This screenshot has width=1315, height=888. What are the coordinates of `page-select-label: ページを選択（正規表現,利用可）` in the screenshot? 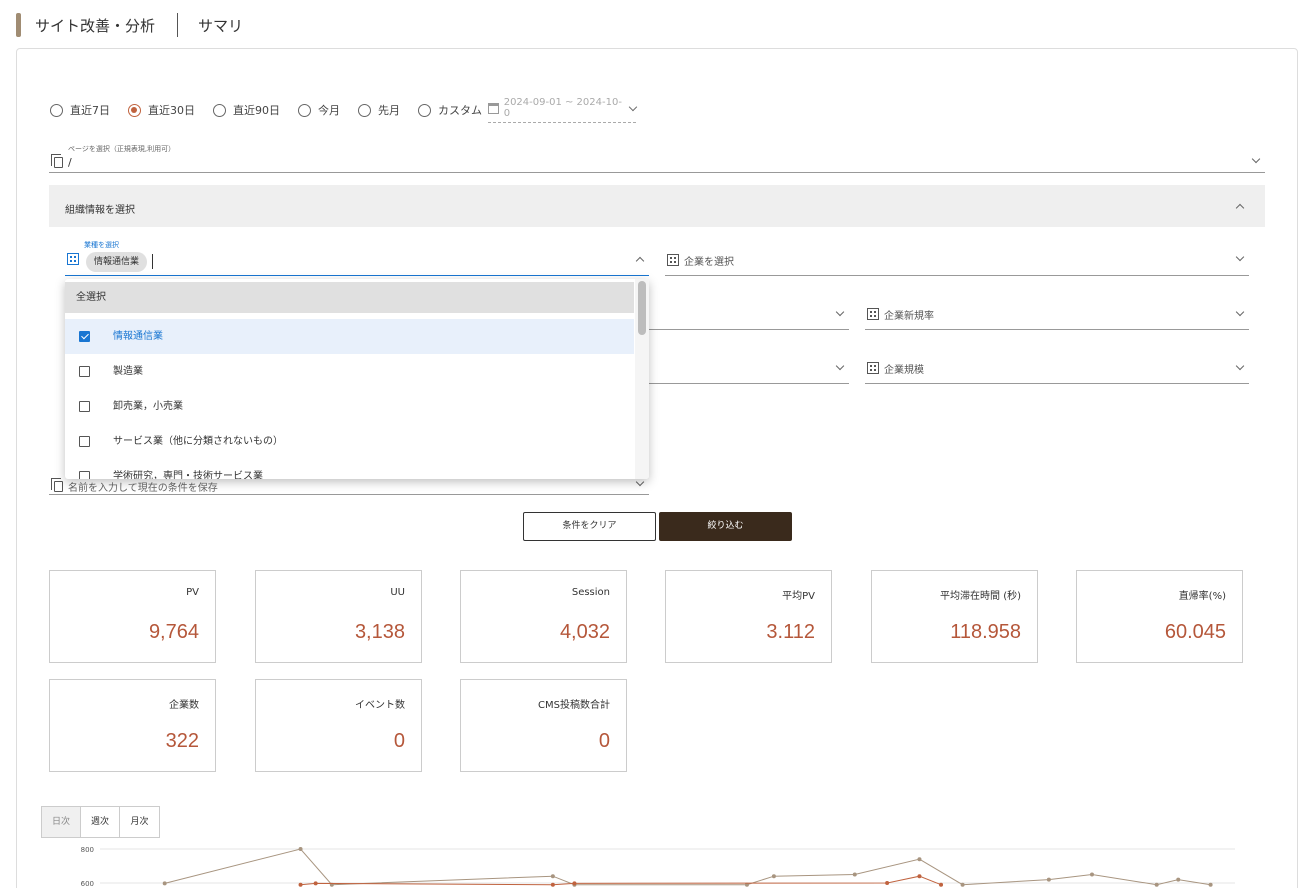 It's located at (122, 149).